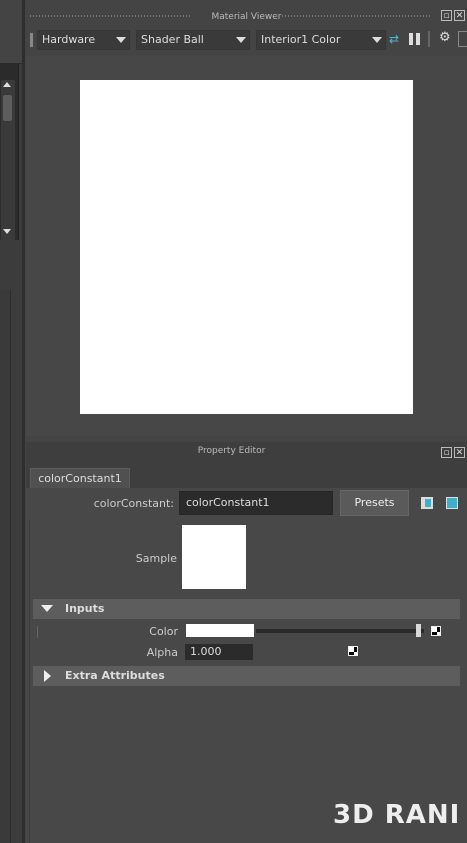 Image resolution: width=467 pixels, height=843 pixels. I want to click on material-viewer-title: Material Viewer, so click(246, 17).